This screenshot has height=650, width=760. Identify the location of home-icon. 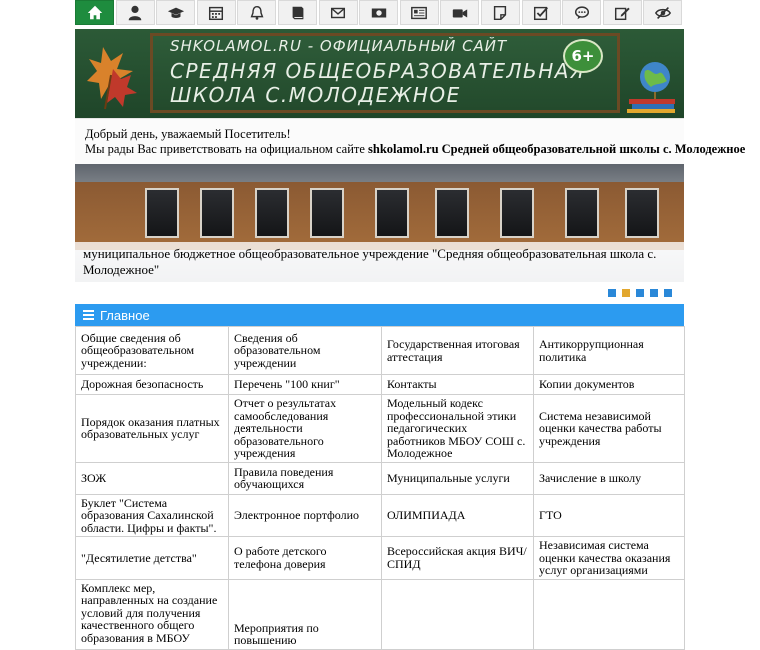
(94, 12).